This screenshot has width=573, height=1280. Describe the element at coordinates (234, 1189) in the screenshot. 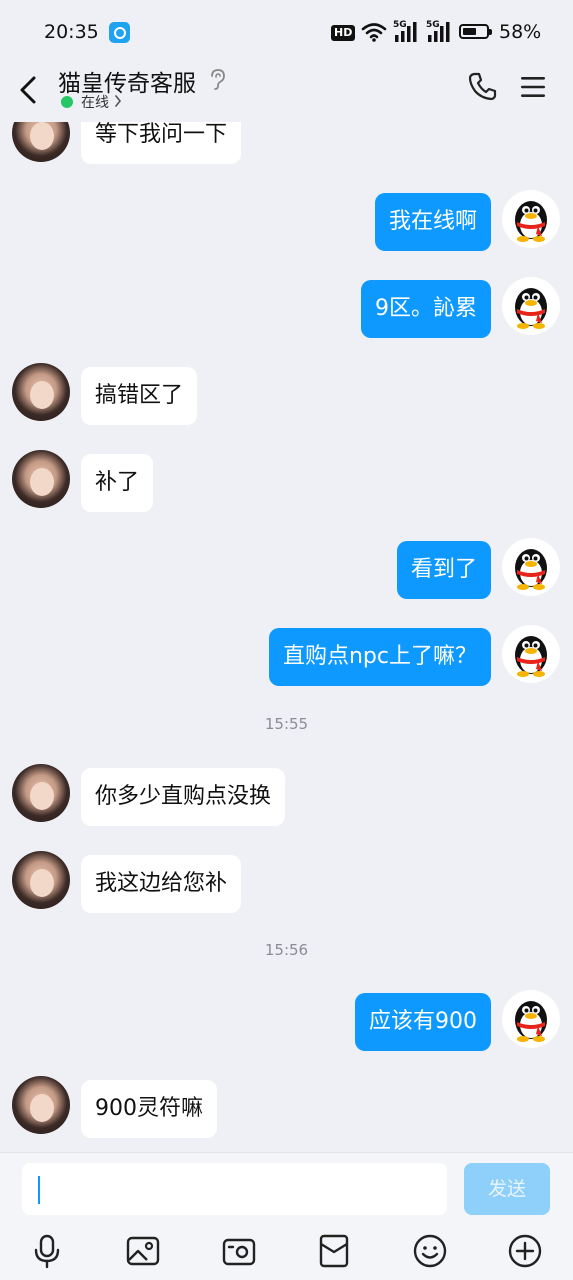

I see `message-input` at that location.